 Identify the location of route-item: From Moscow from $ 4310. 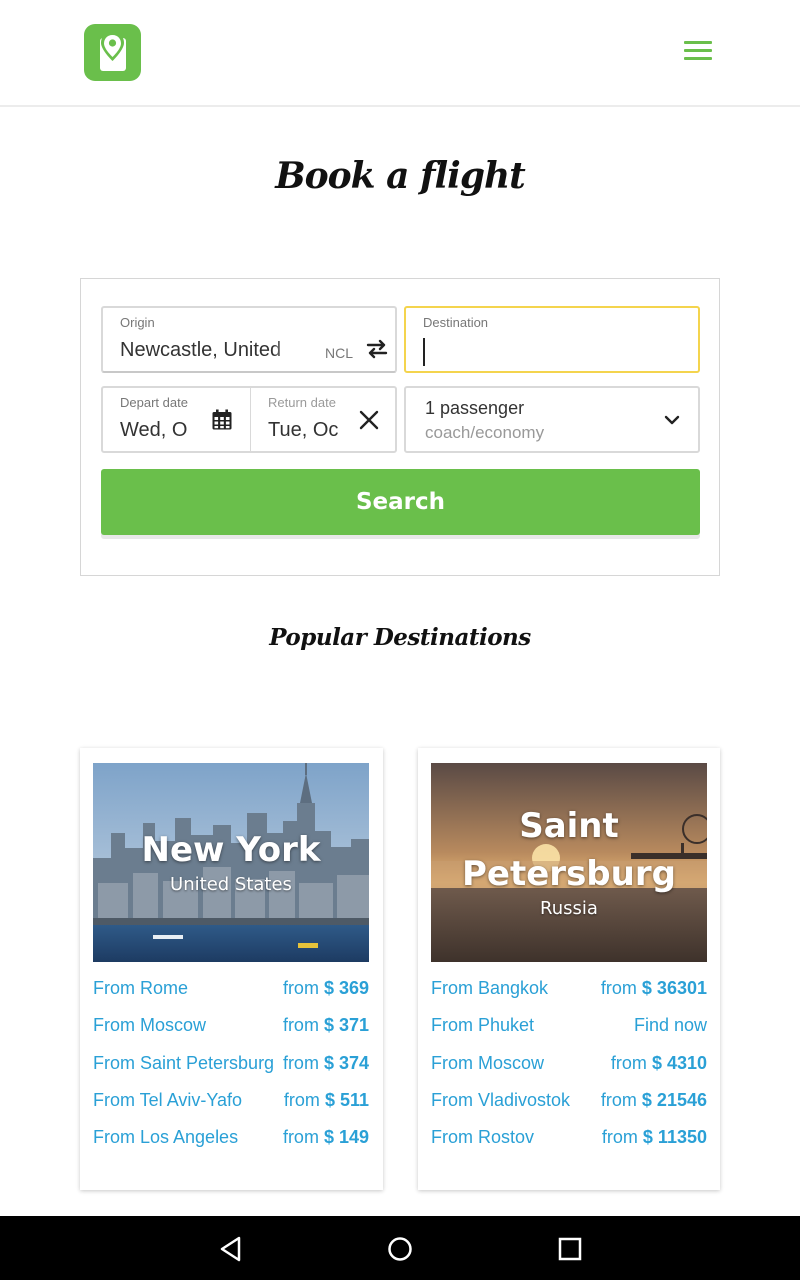
(569, 1071).